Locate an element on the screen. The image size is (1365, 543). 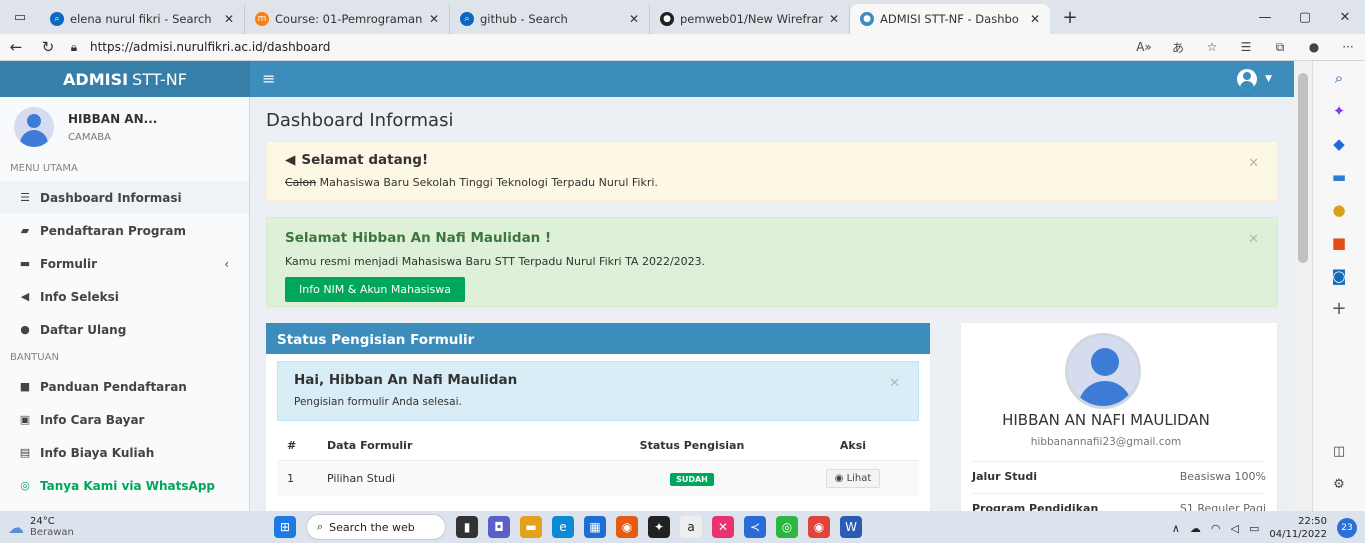
refresh-icon: ↻ is located at coordinates (48, 47).